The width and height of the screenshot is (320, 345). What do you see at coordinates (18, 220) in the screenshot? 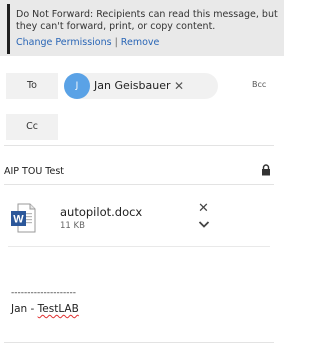
I see `svg-text: W` at bounding box center [18, 220].